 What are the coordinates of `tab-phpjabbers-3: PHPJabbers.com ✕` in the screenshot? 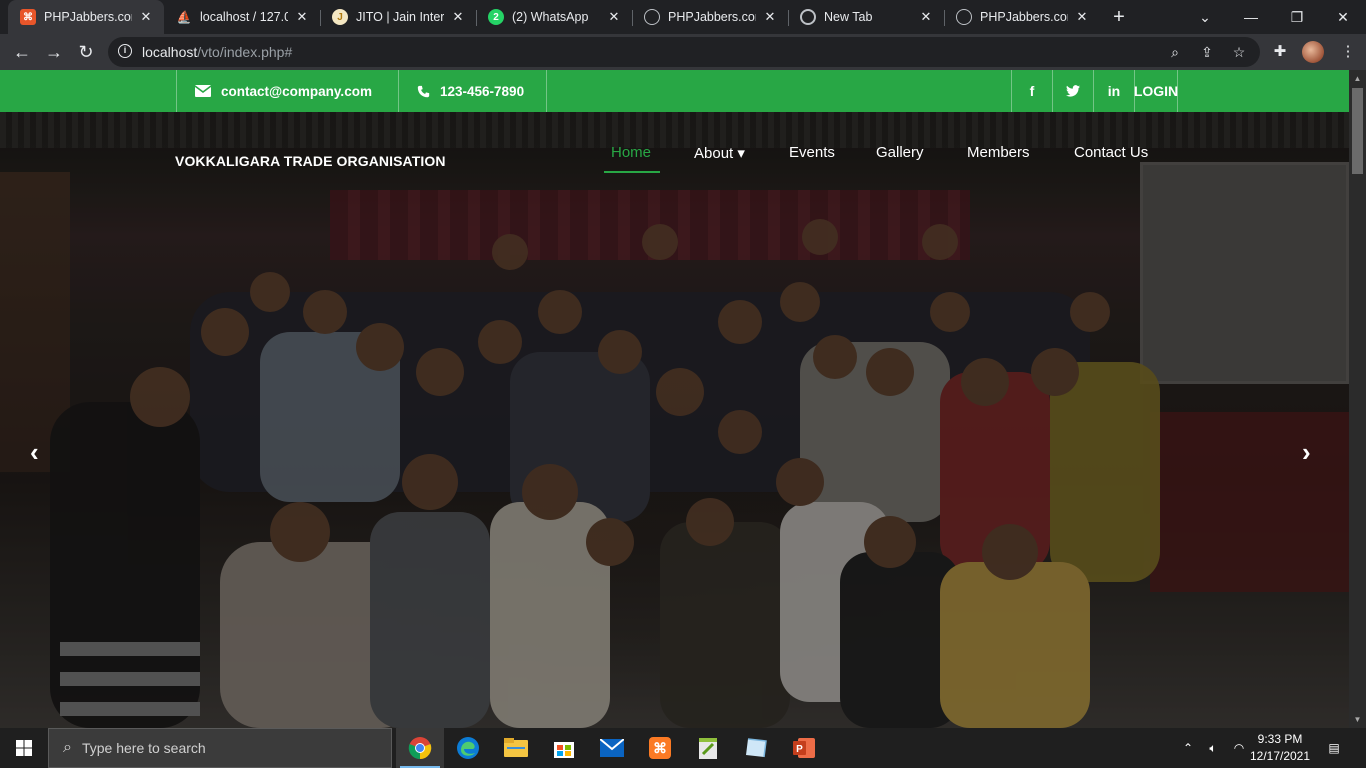 It's located at (1022, 17).